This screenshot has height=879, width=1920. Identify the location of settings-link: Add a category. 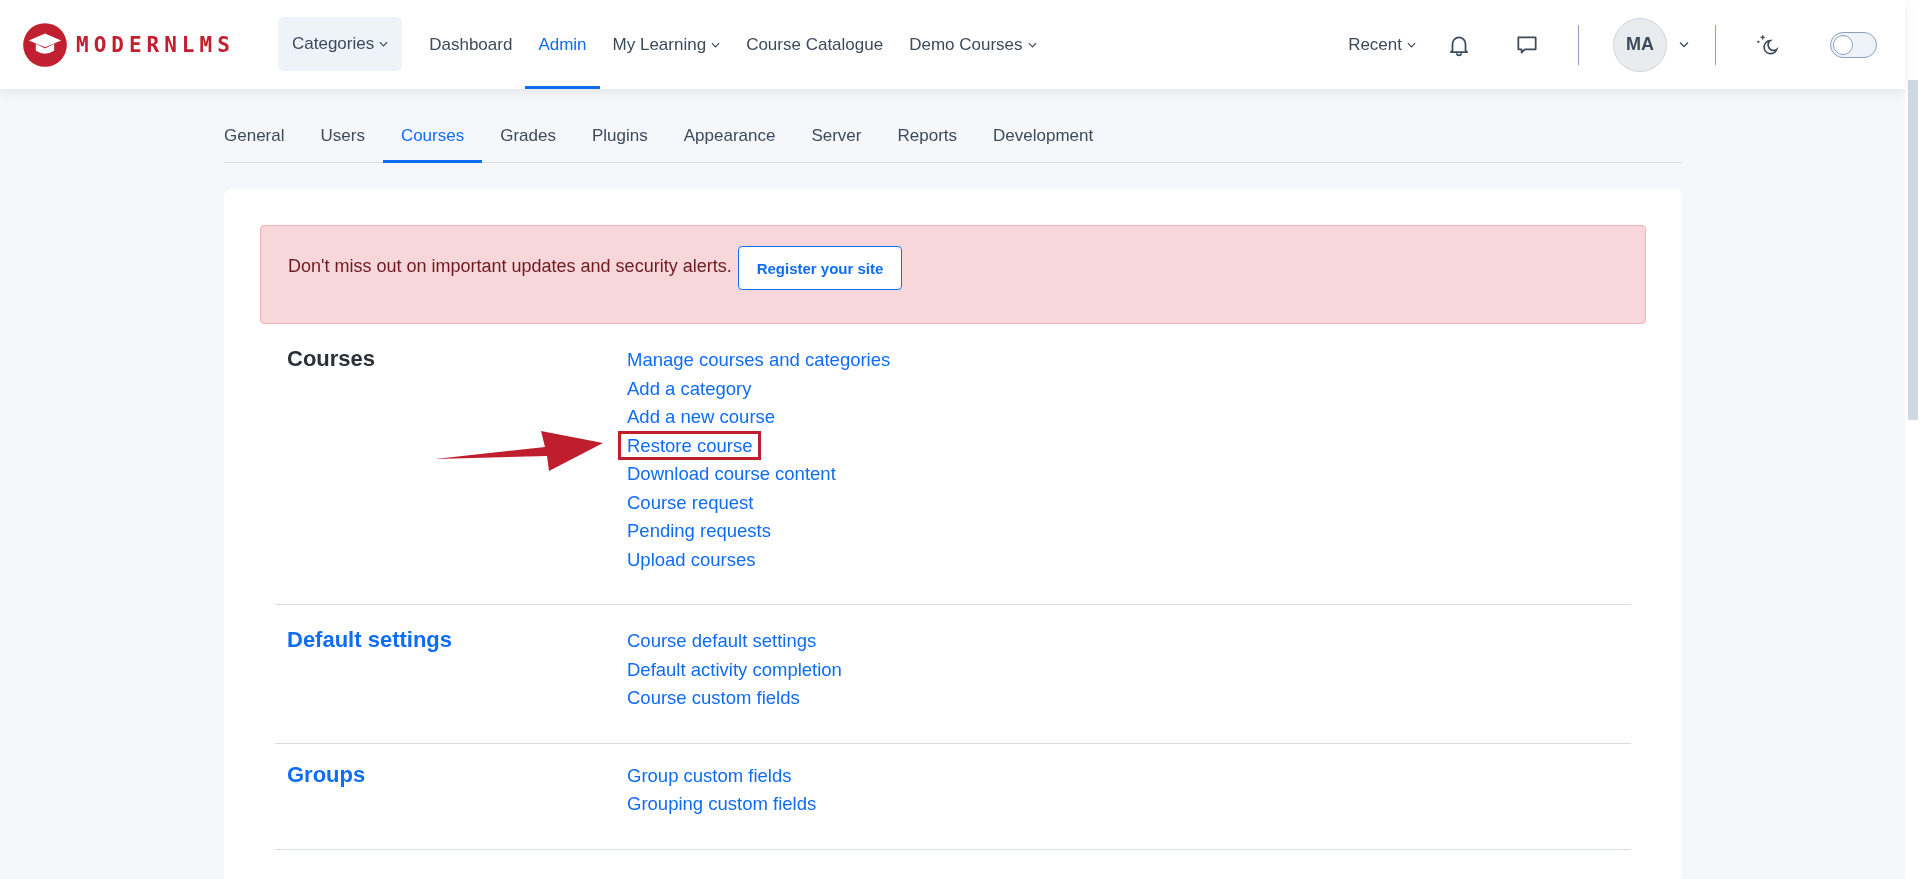
(689, 388).